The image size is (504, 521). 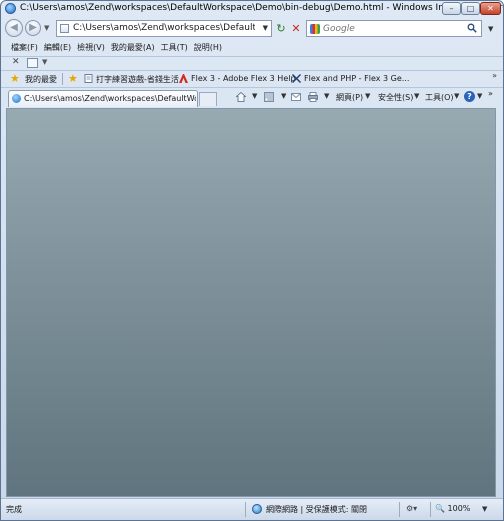 I want to click on search-box, so click(x=394, y=28).